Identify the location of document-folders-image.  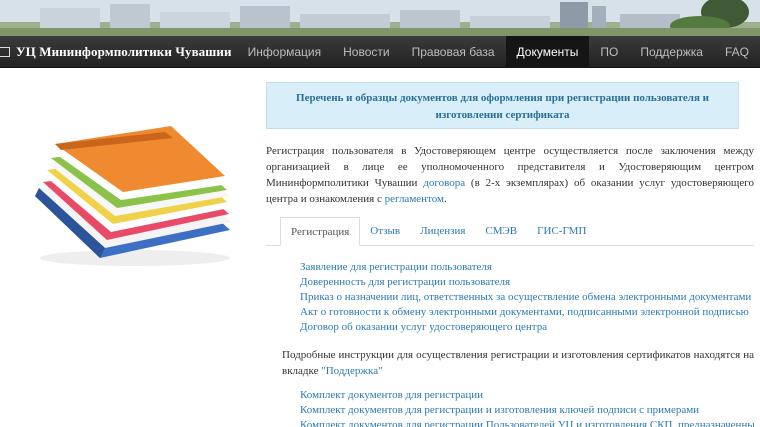
(133, 196).